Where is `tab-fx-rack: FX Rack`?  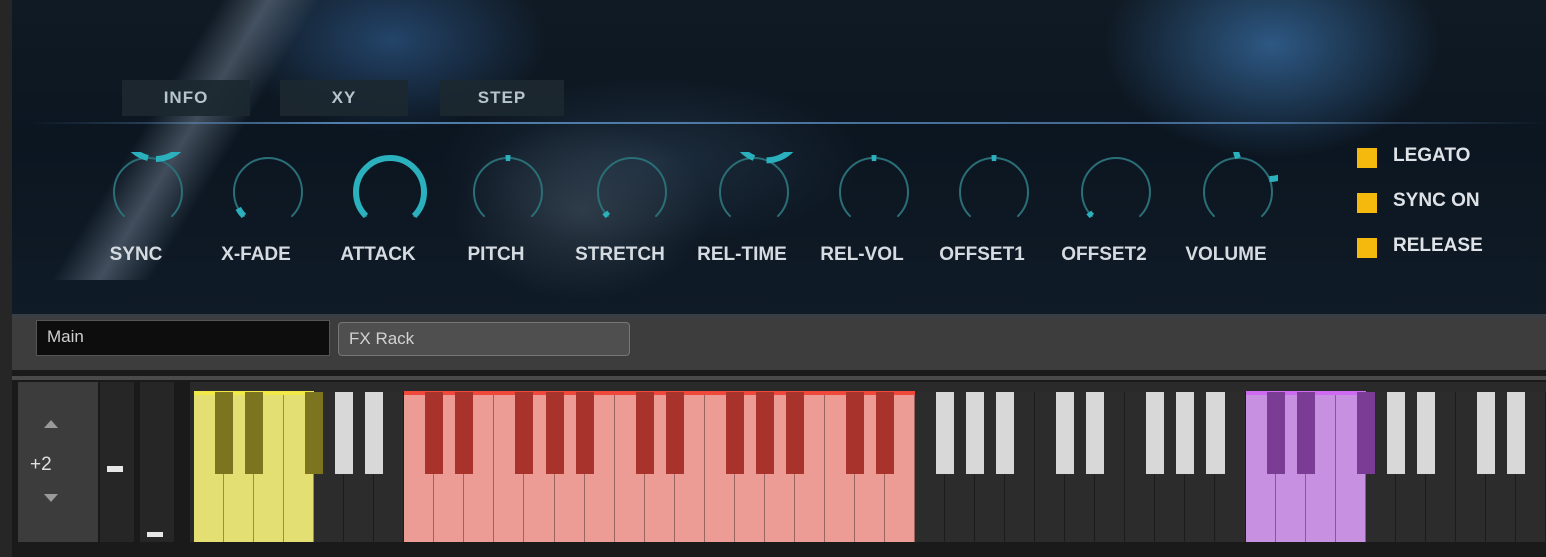
tab-fx-rack: FX Rack is located at coordinates (484, 339).